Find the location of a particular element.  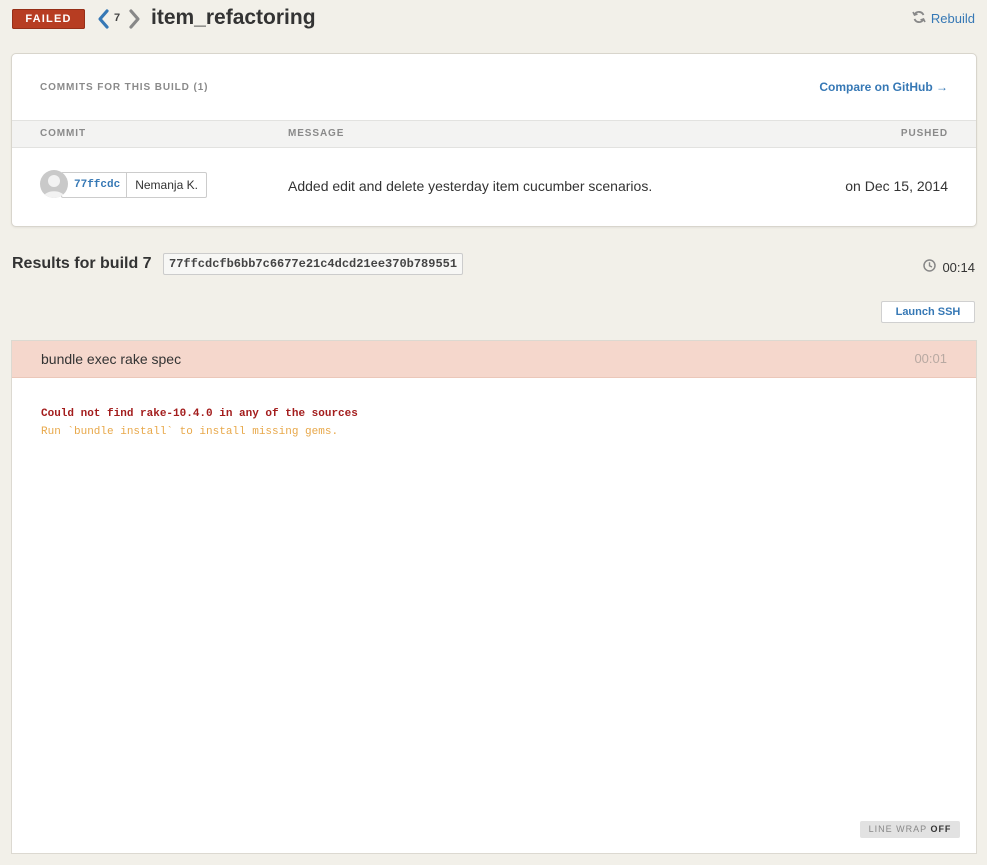

commit-pushed-date: on Dec 15, 2014 is located at coordinates (896, 186).